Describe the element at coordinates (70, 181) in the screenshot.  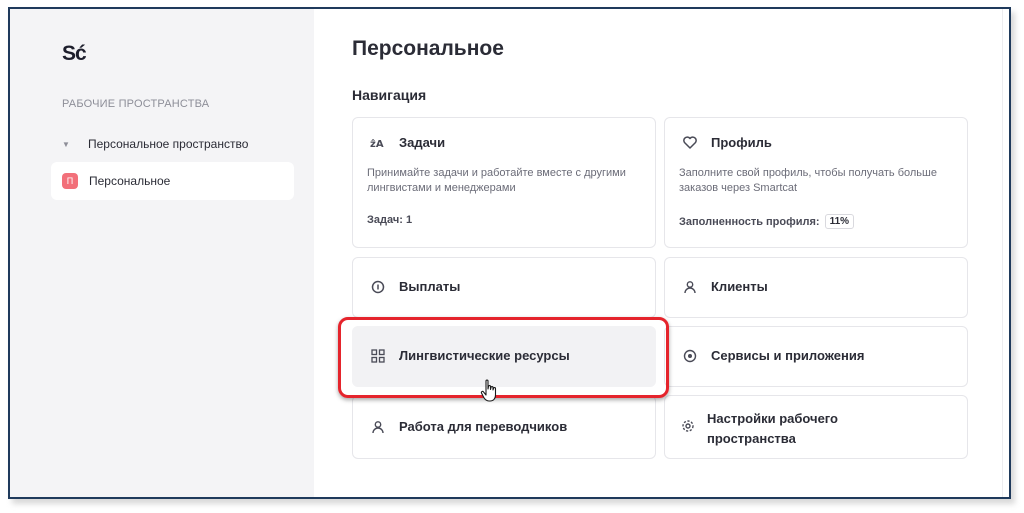
I see `workspace-badge: П` at that location.